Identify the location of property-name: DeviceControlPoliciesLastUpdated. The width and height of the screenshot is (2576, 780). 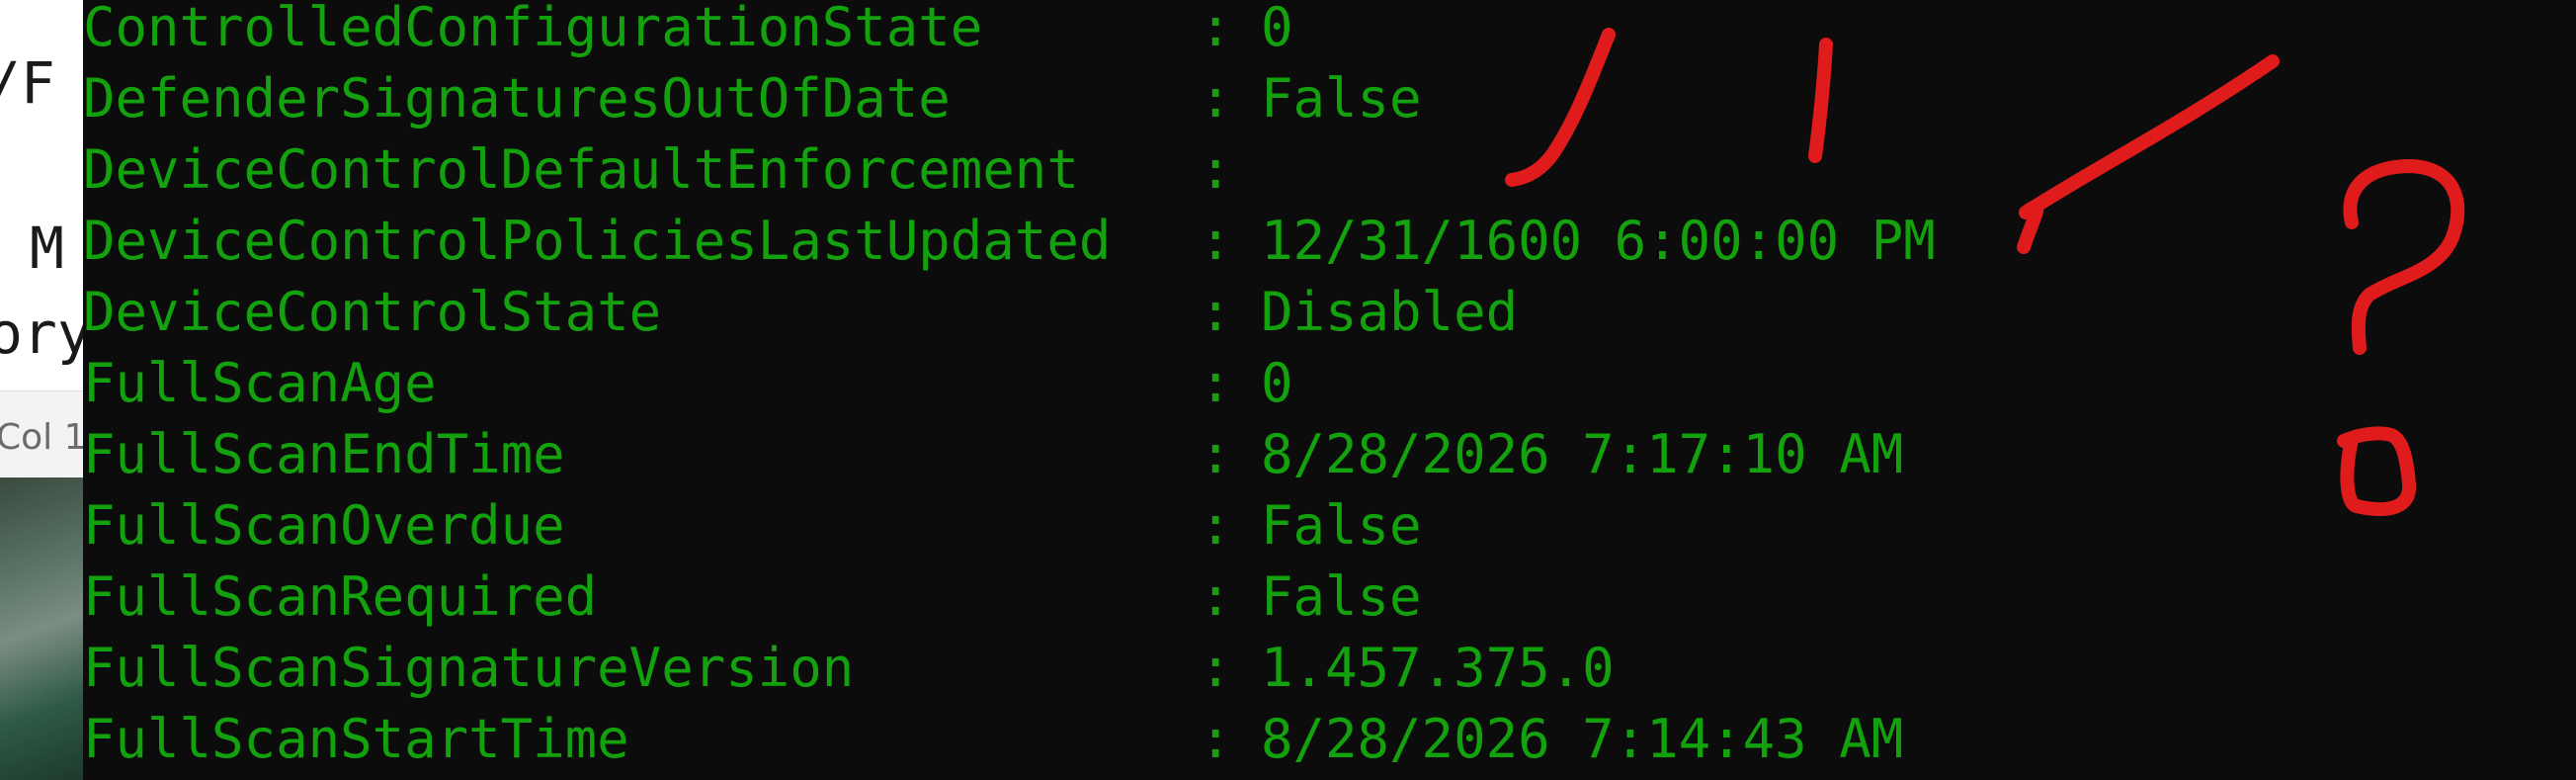
(597, 241).